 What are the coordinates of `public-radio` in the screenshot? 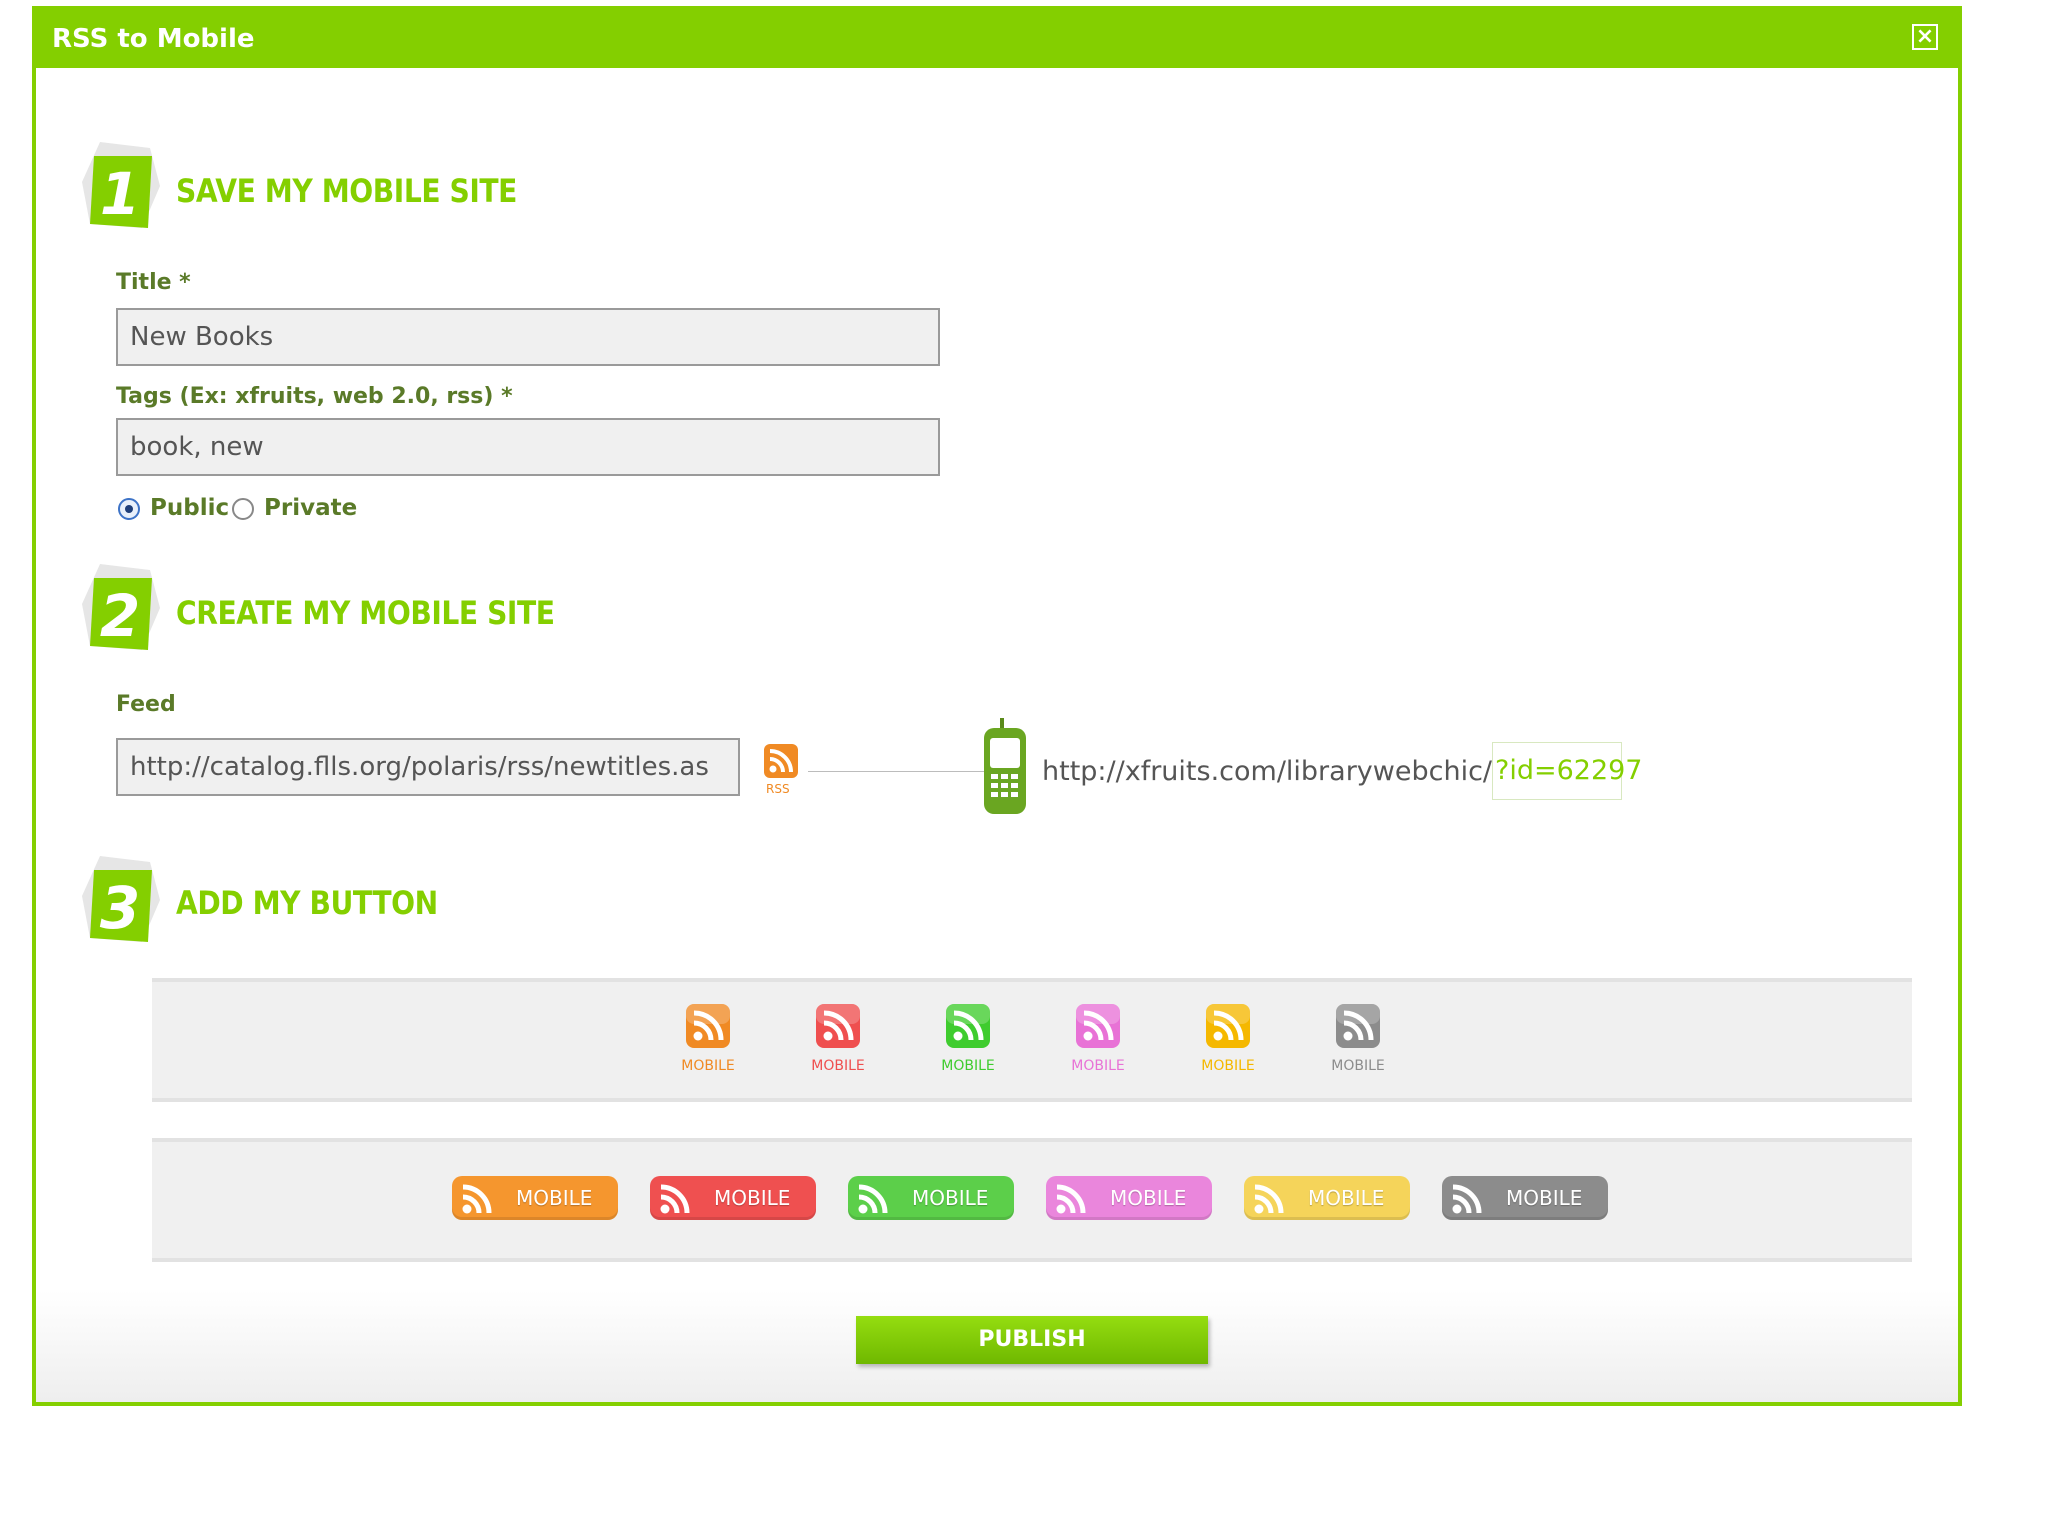 It's located at (129, 509).